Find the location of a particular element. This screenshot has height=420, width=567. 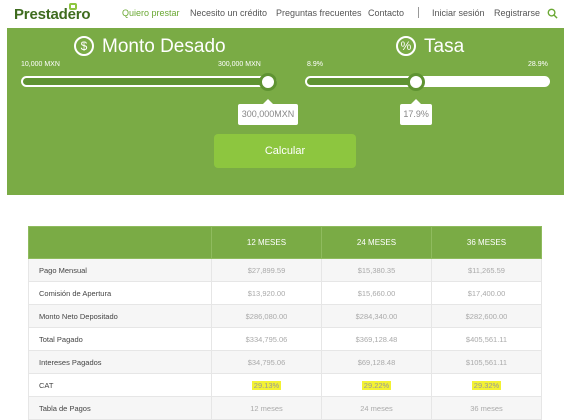

table-cell: $13,920.00 is located at coordinates (266, 293).